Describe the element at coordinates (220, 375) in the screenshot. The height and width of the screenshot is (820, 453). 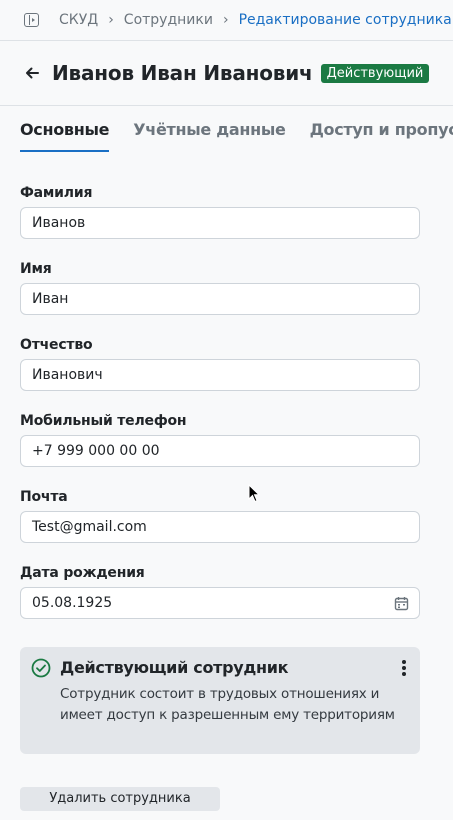
I see `middle-name-field: Иванович` at that location.